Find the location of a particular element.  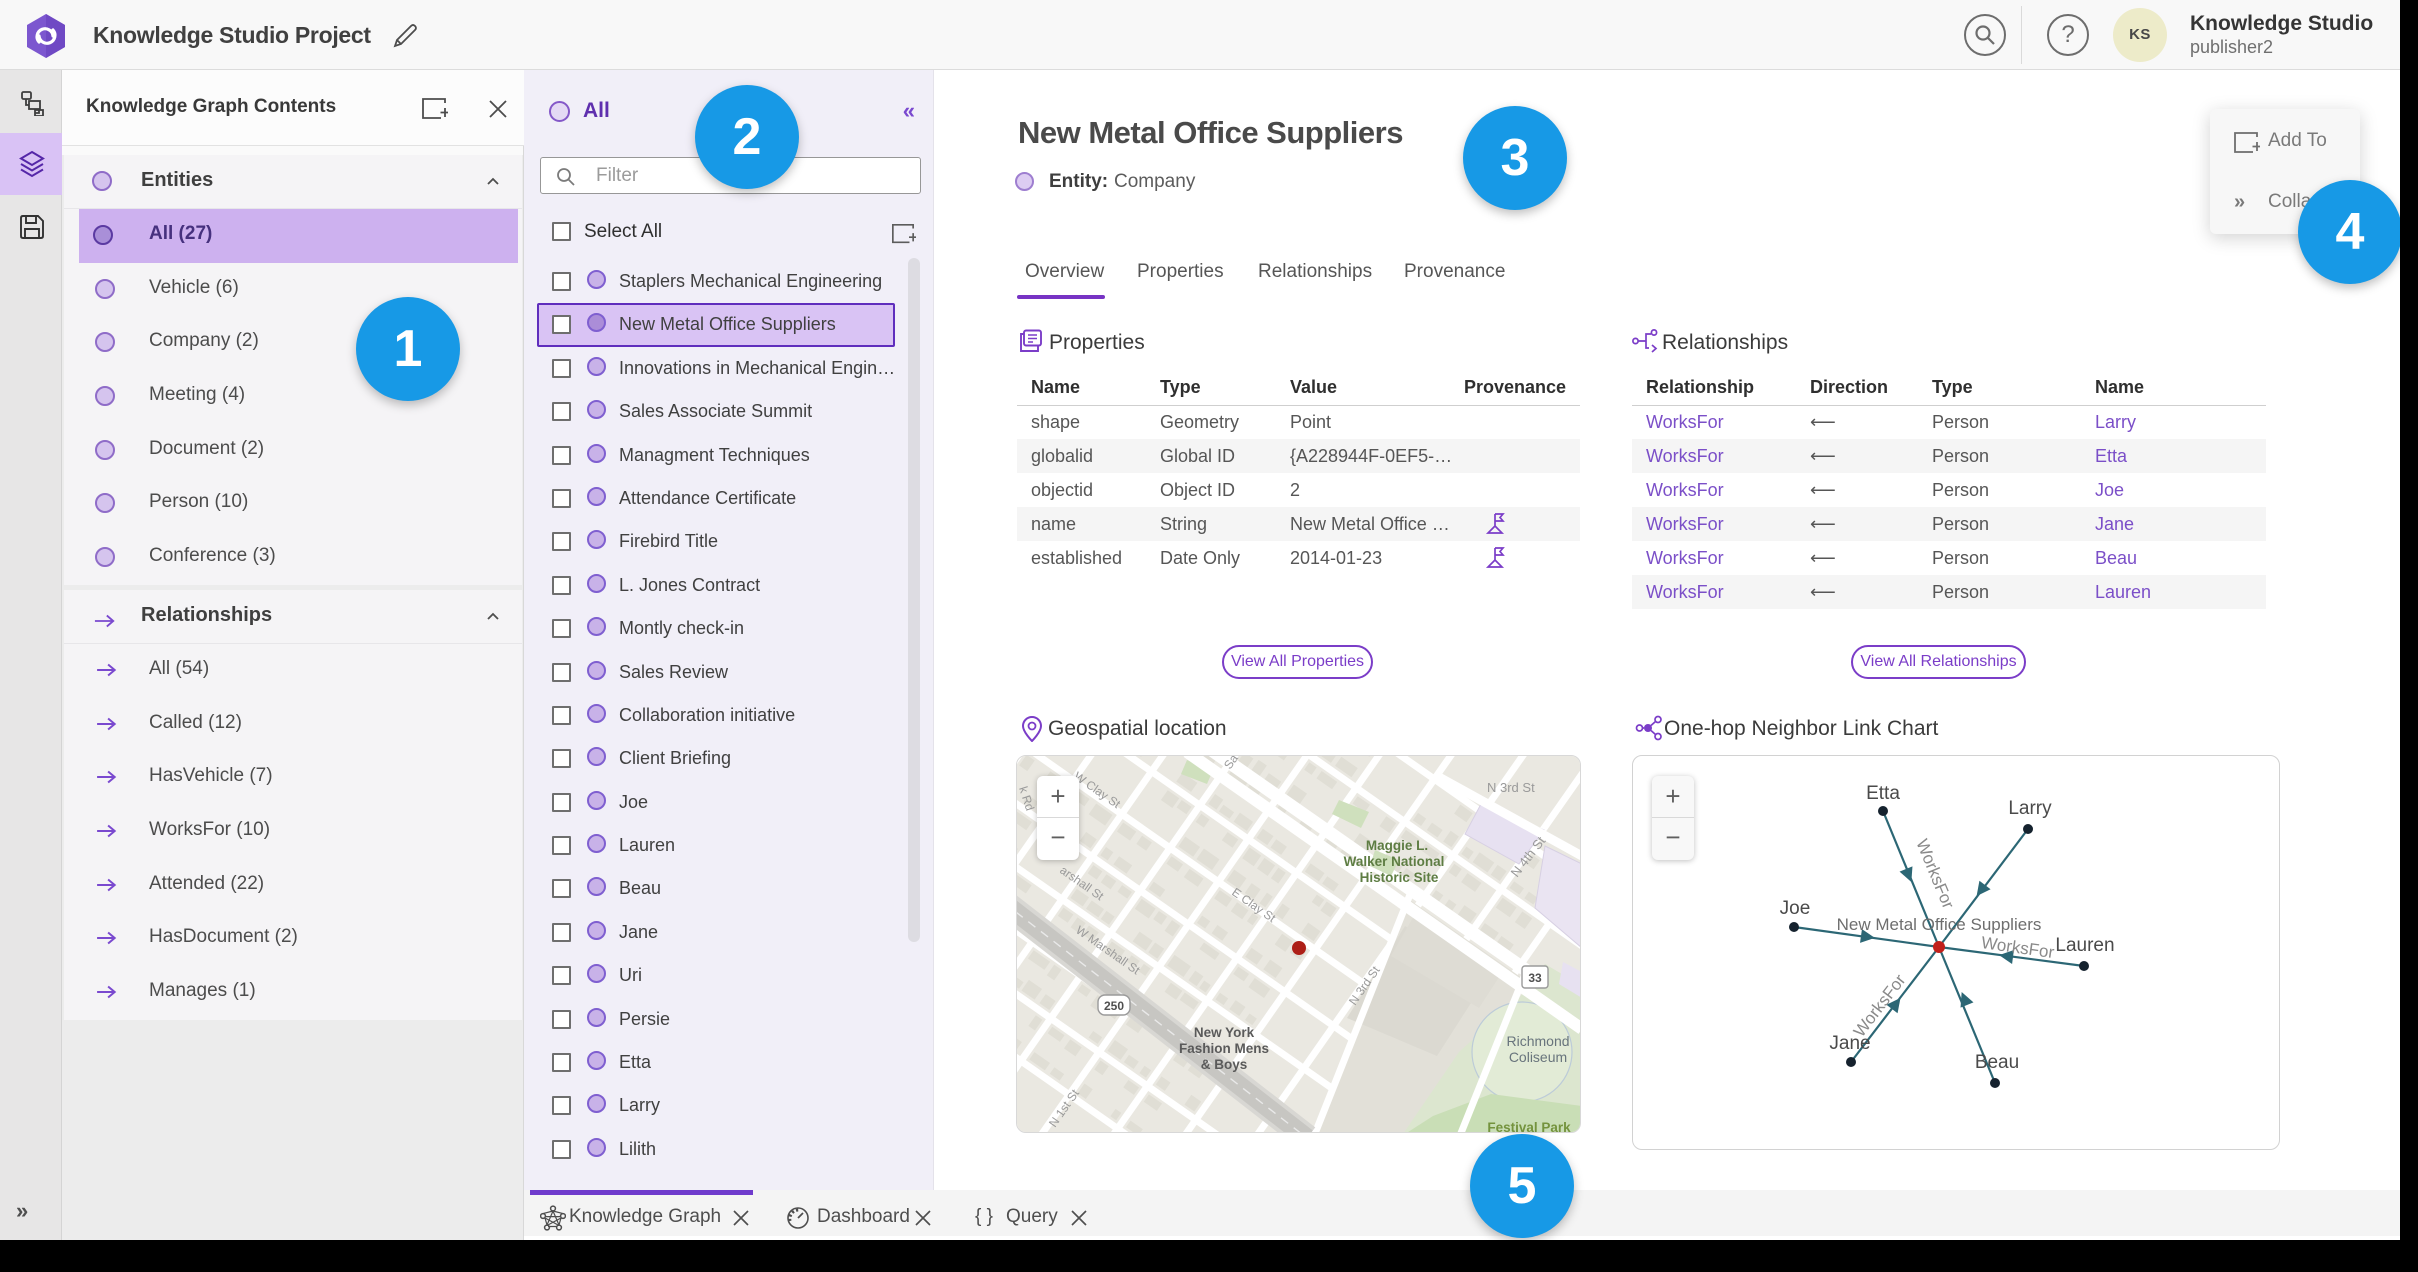

svg-text: 33 is located at coordinates (1535, 978).